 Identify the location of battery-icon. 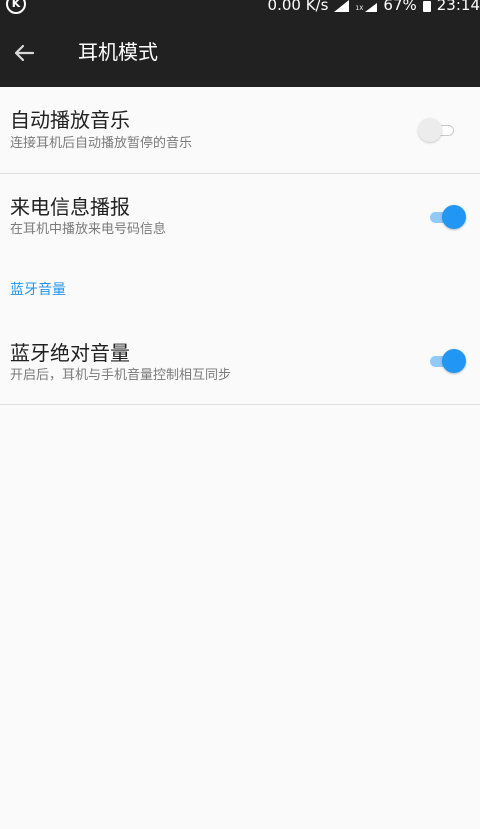
(426, 6).